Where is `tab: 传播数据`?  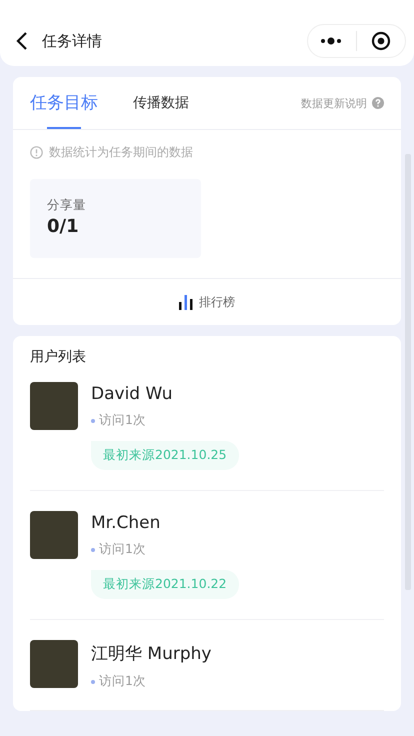
tab: 传播数据 is located at coordinates (161, 103).